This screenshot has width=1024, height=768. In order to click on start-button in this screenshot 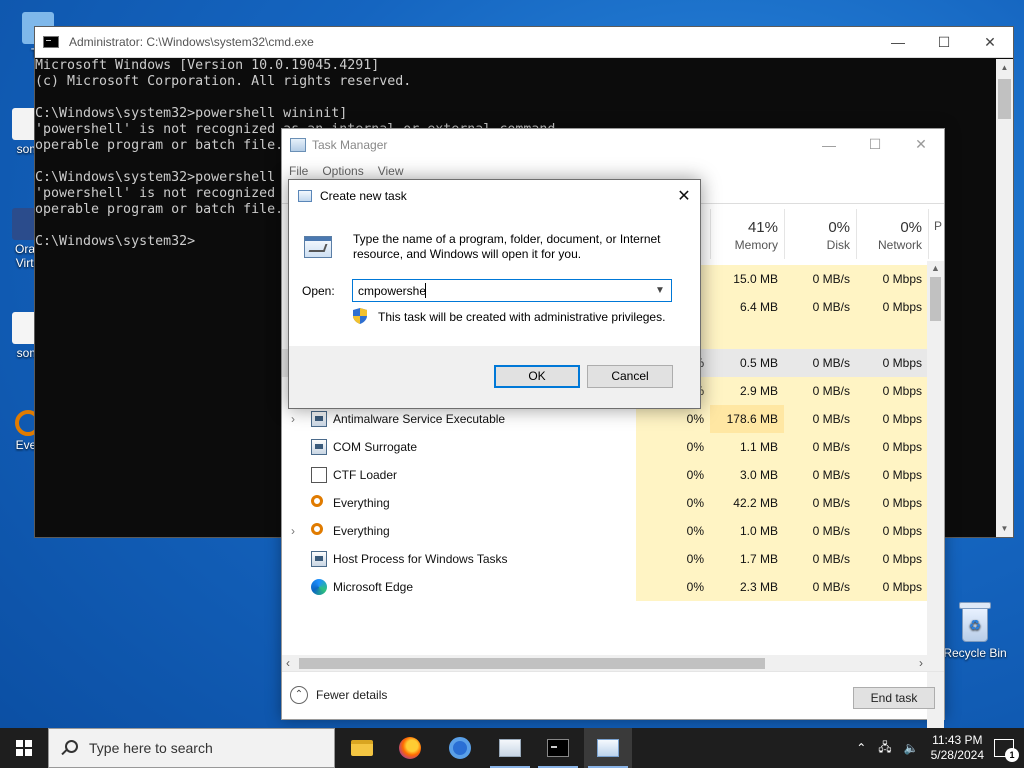, I will do `click(24, 748)`.